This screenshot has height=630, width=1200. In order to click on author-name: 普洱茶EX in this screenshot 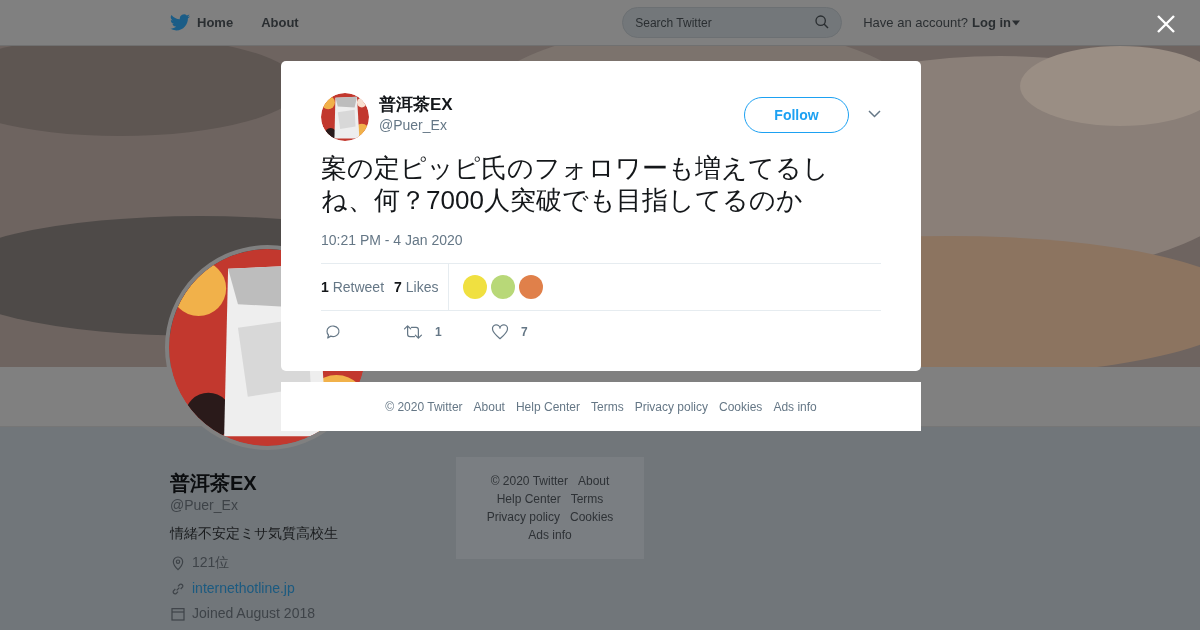, I will do `click(416, 105)`.